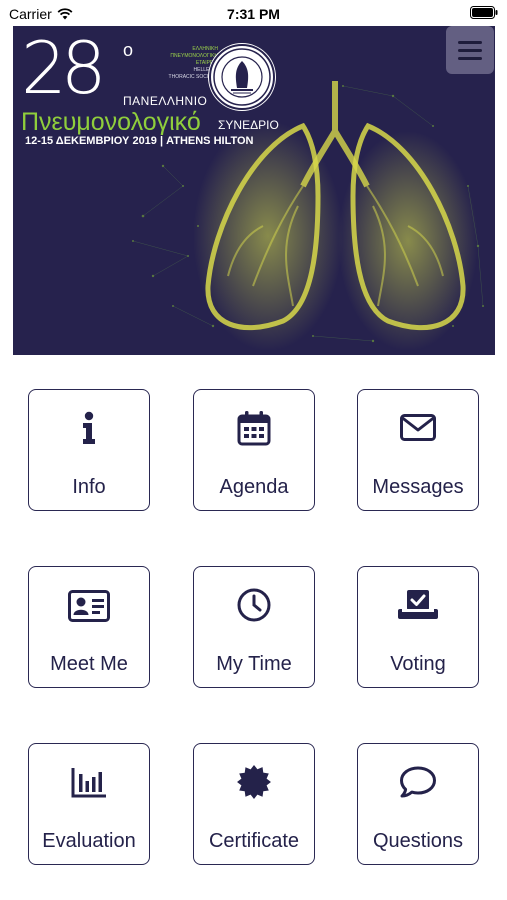  I want to click on edition-number: 28, so click(64, 68).